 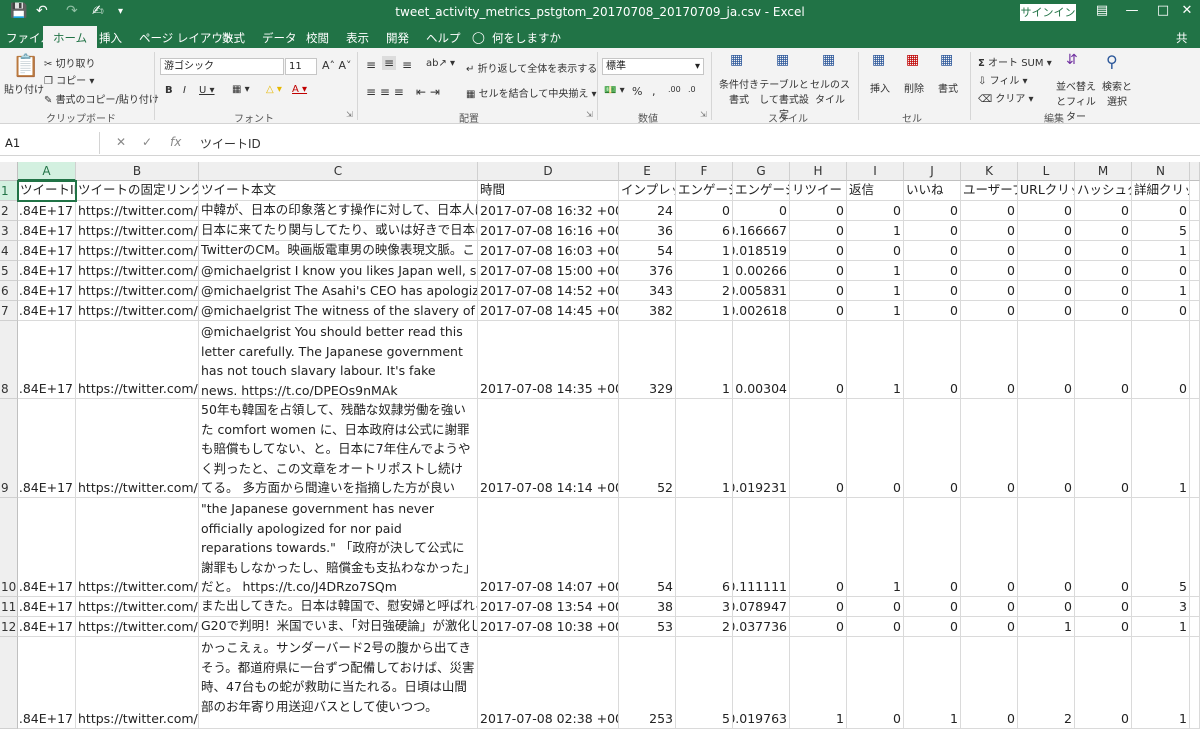 I want to click on underline-button: U ▾, so click(x=207, y=90).